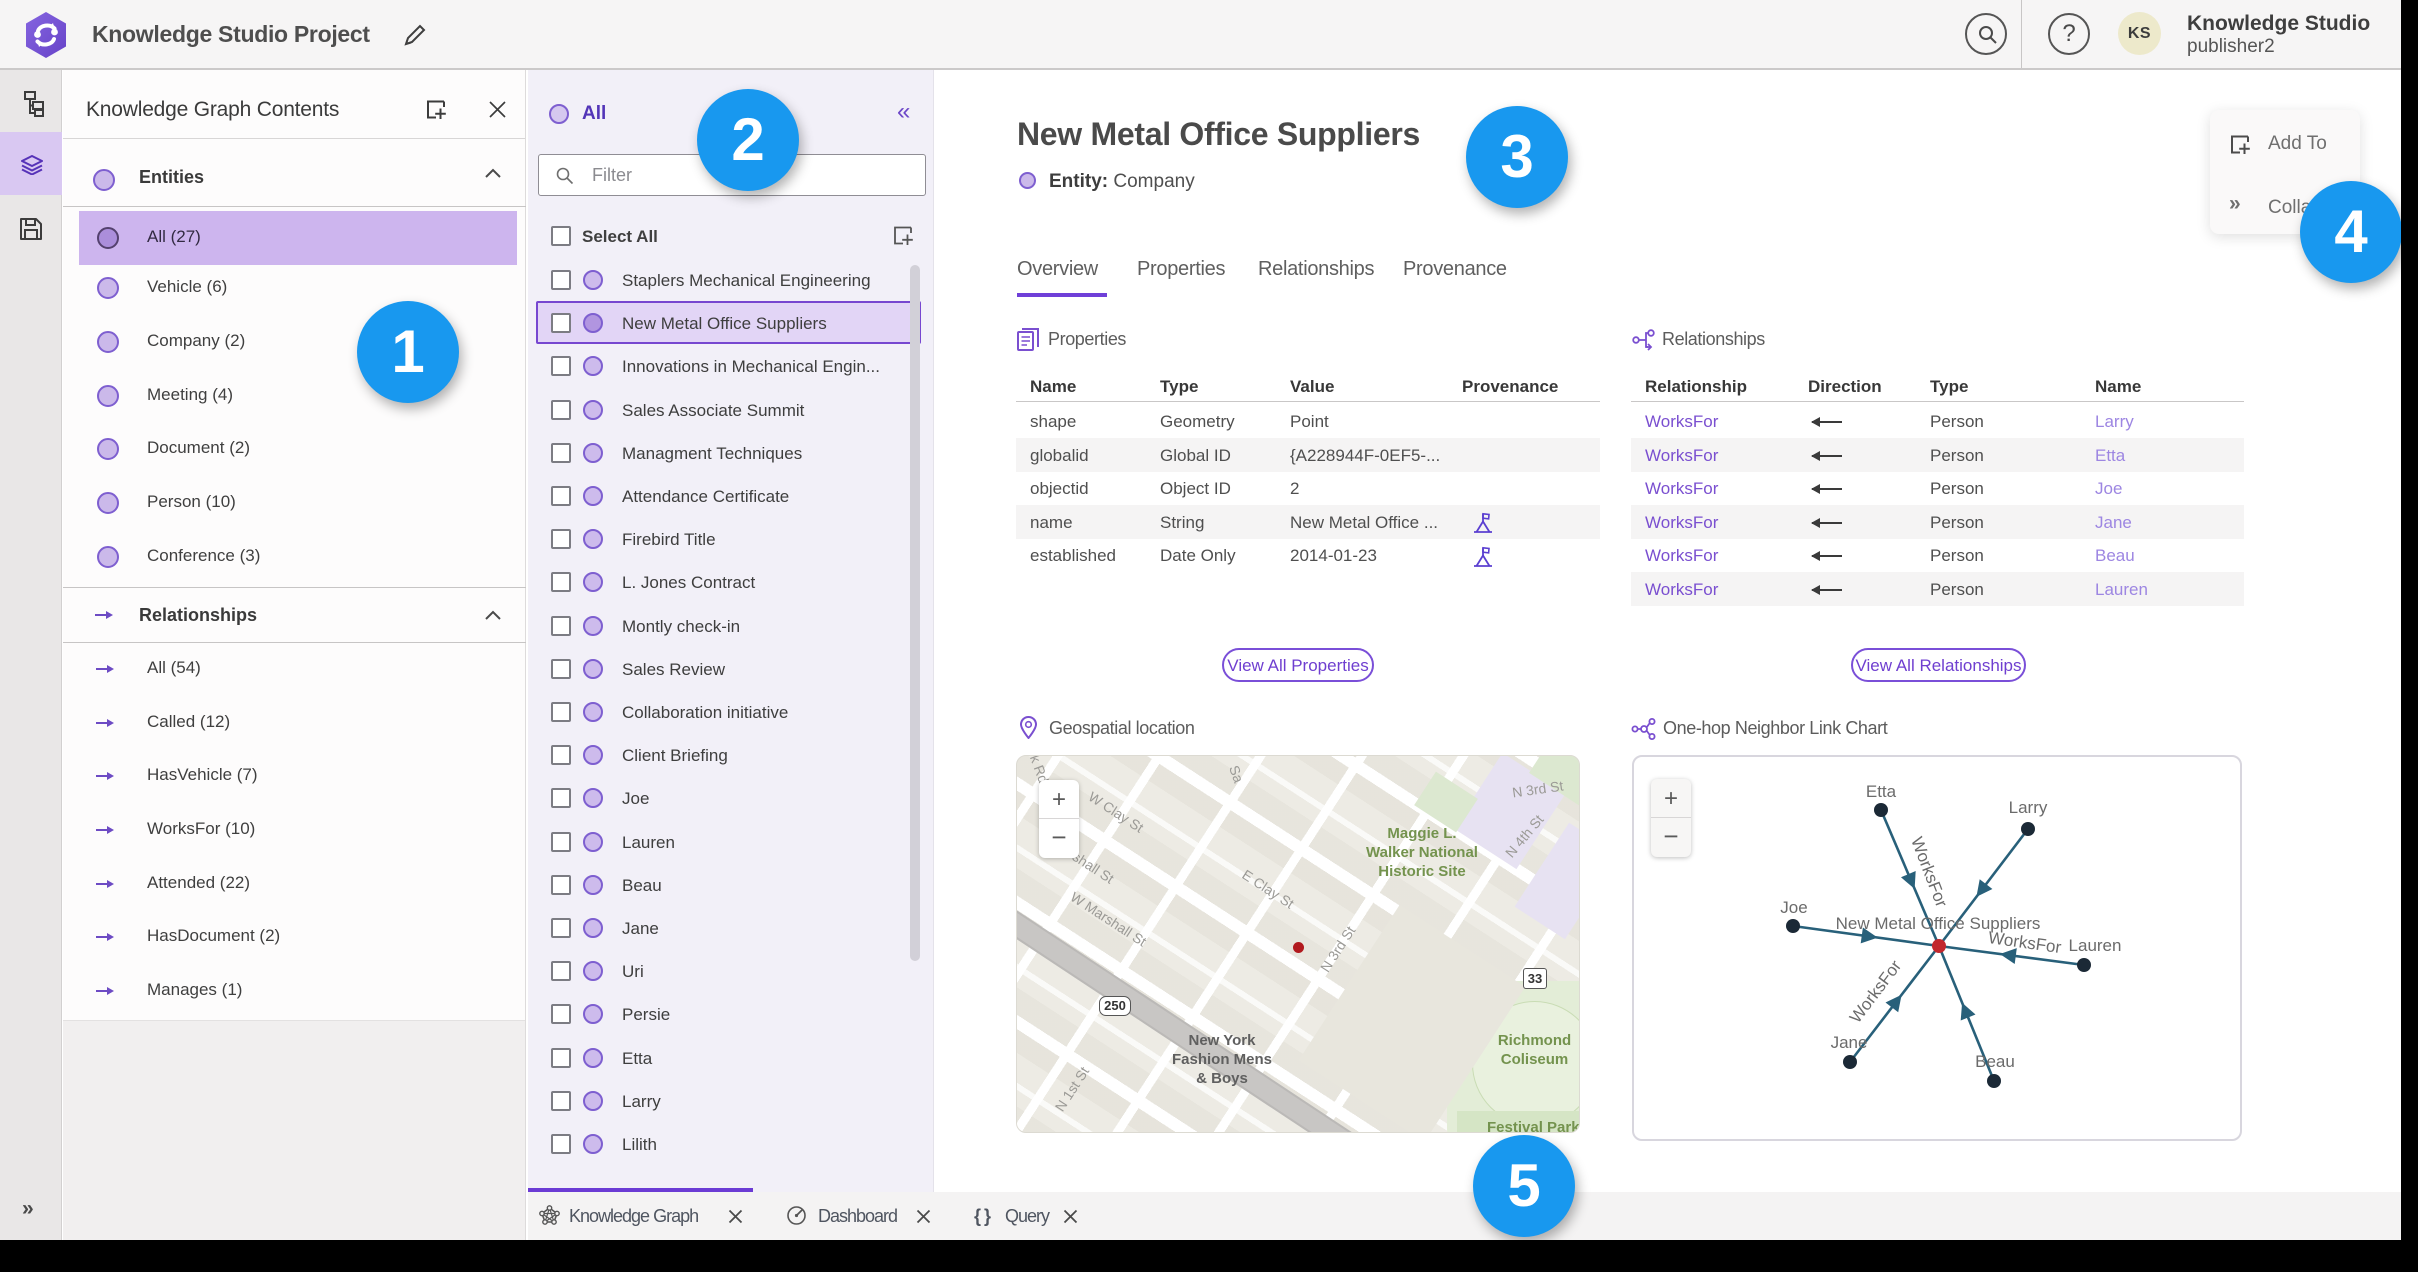 Image resolution: width=2418 pixels, height=1272 pixels. Describe the element at coordinates (2095, 945) in the screenshot. I see `svg-text: Lauren` at that location.